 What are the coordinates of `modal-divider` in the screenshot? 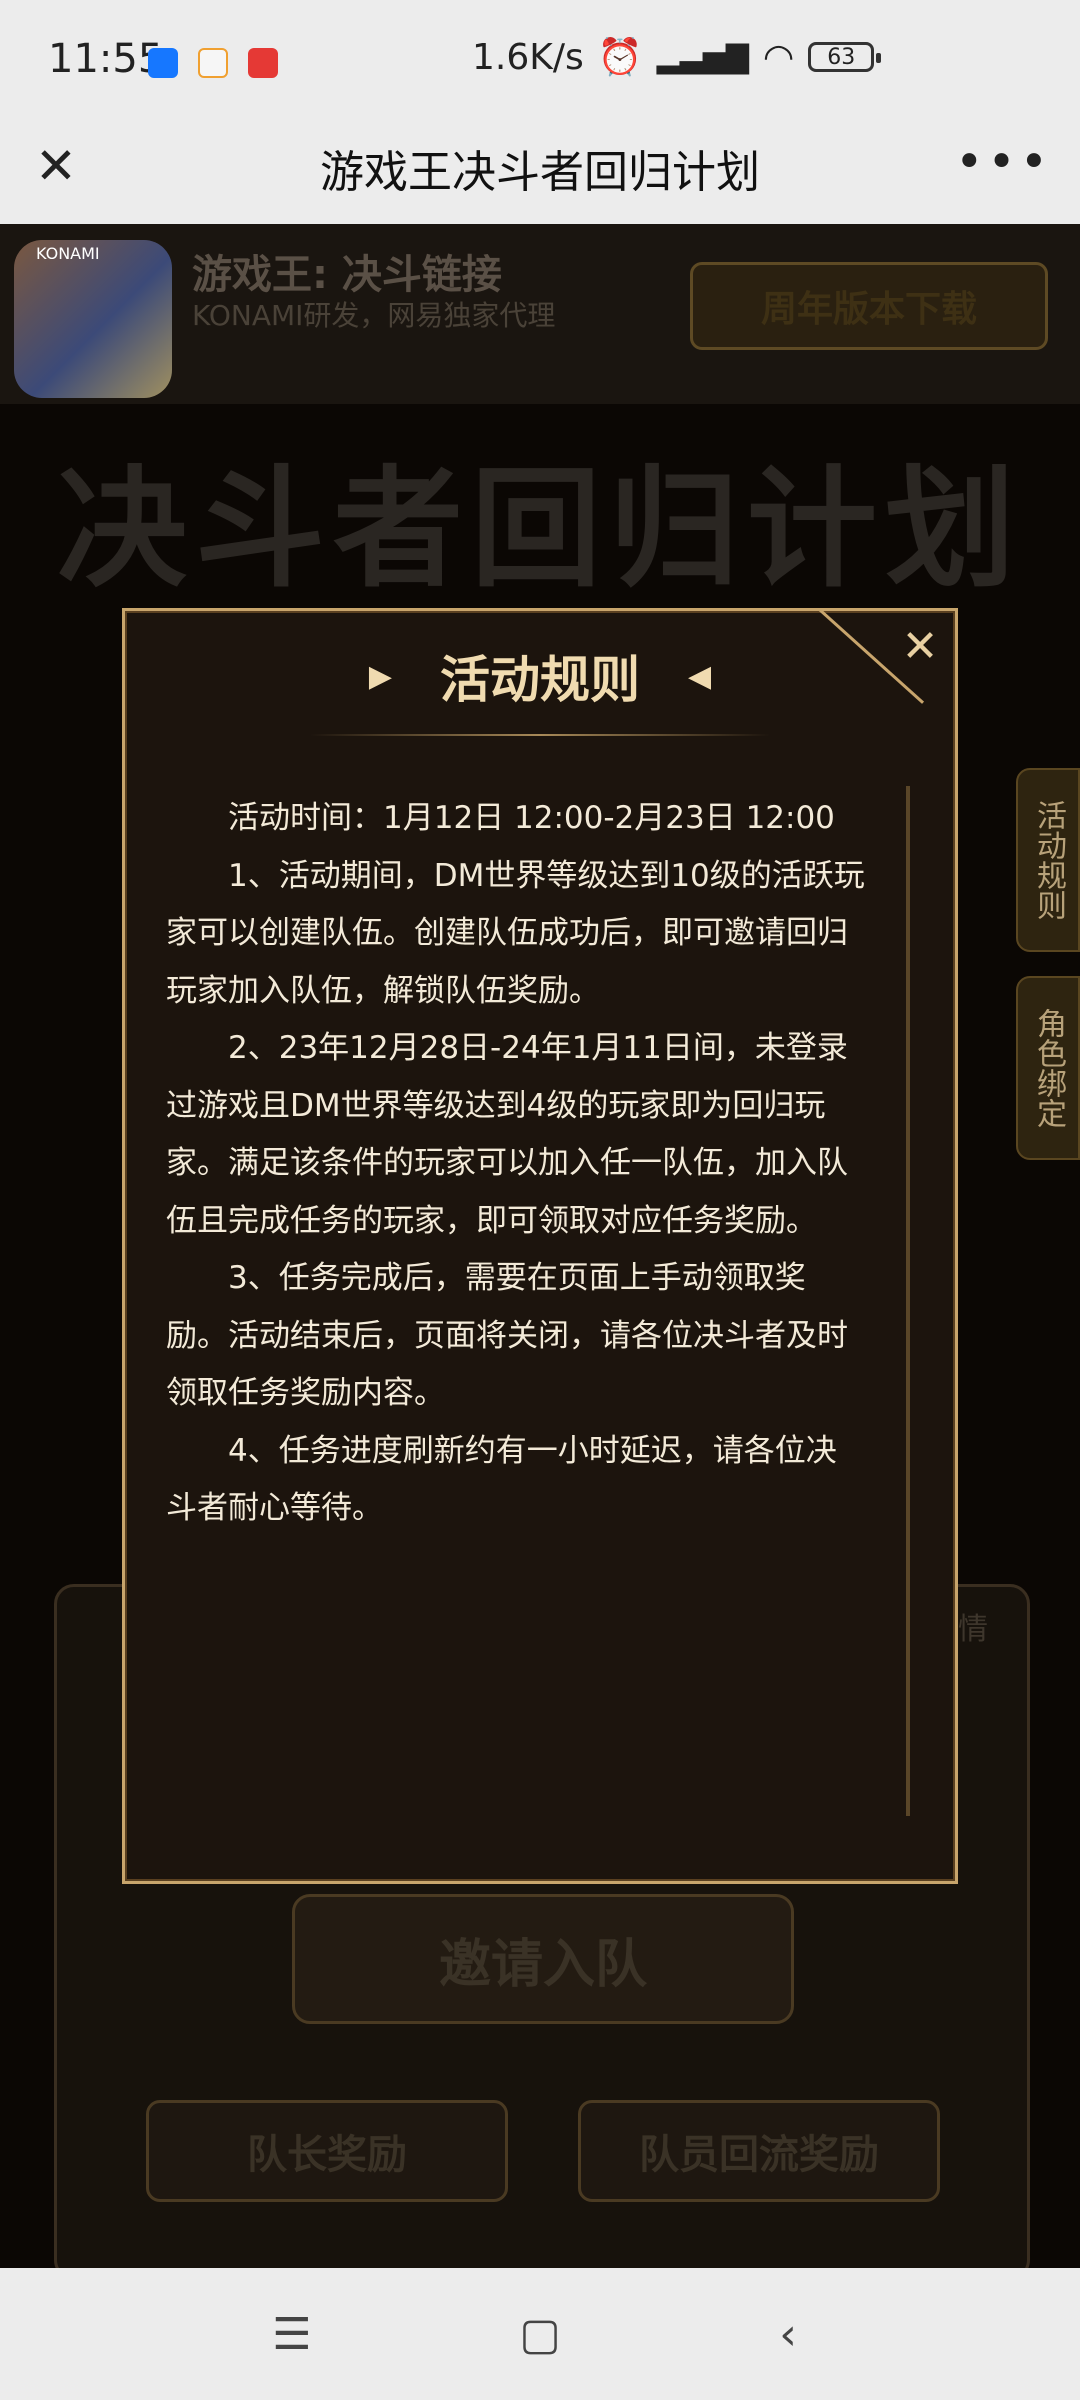 It's located at (540, 735).